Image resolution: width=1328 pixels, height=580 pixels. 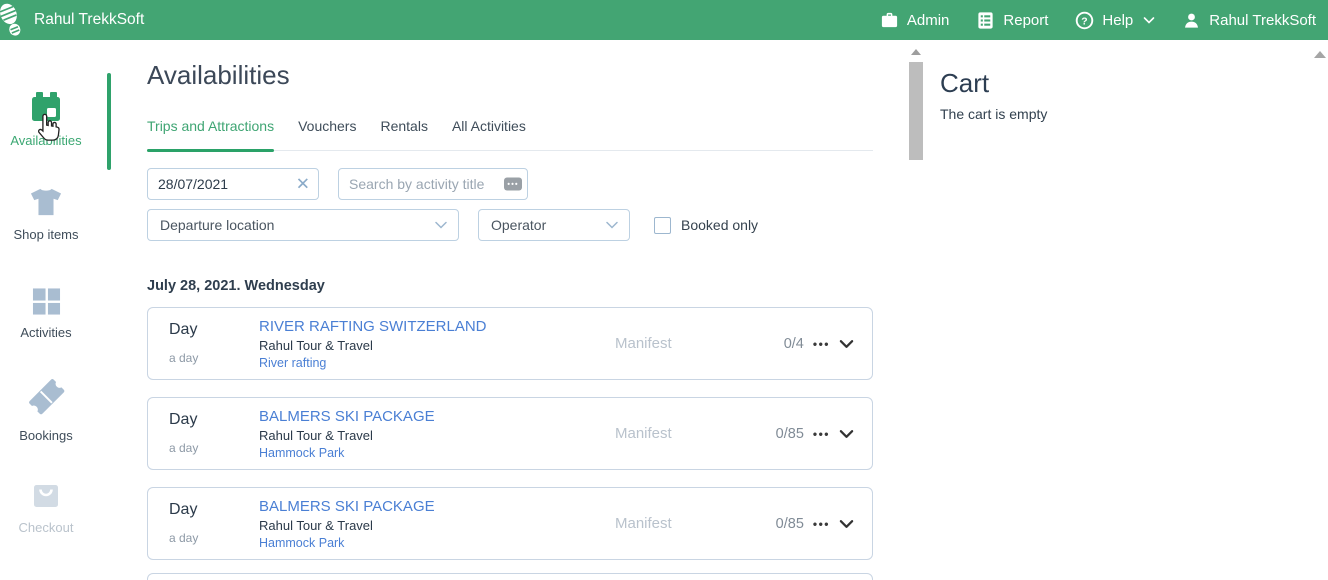 I want to click on bag-icon, so click(x=46, y=494).